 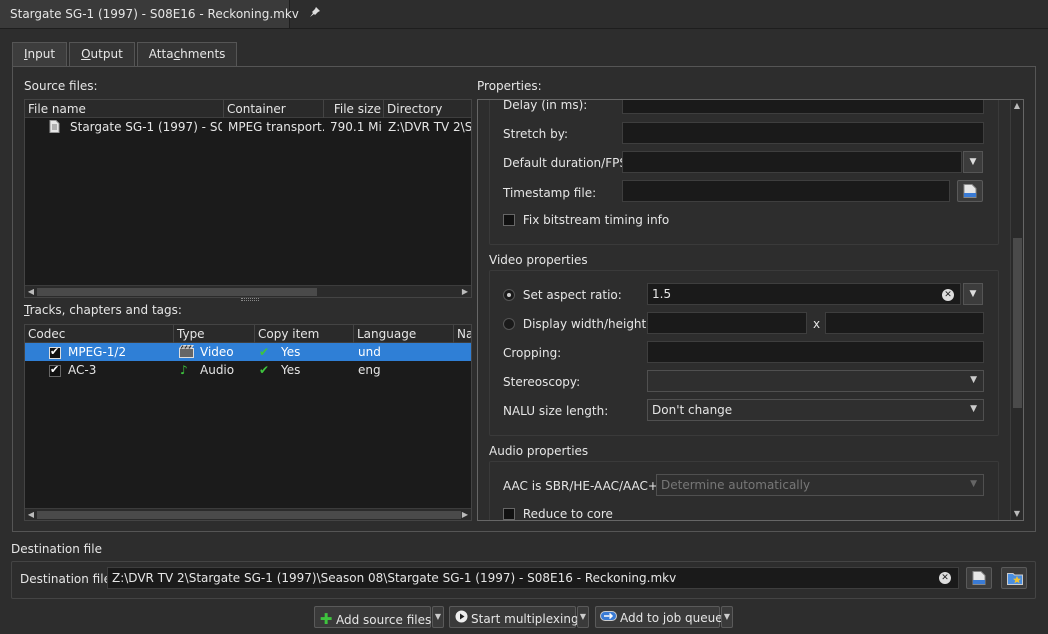 I want to click on destination-field-label: Destination file:, so click(x=67, y=579).